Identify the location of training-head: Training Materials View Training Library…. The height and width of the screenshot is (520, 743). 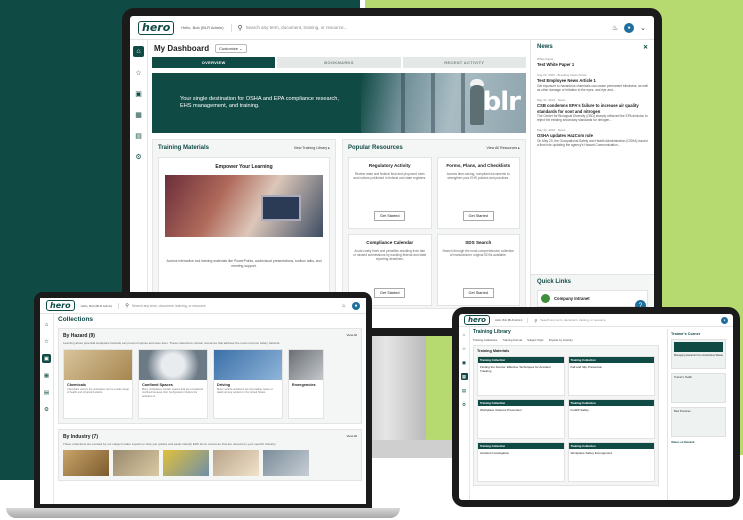
(244, 148).